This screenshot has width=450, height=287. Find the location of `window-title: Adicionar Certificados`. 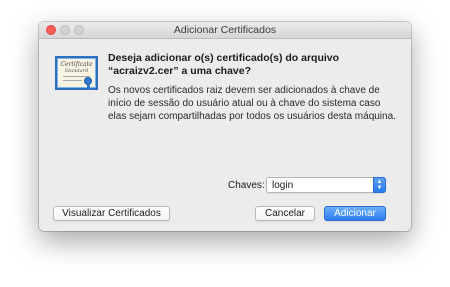

window-title: Adicionar Certificados is located at coordinates (225, 30).